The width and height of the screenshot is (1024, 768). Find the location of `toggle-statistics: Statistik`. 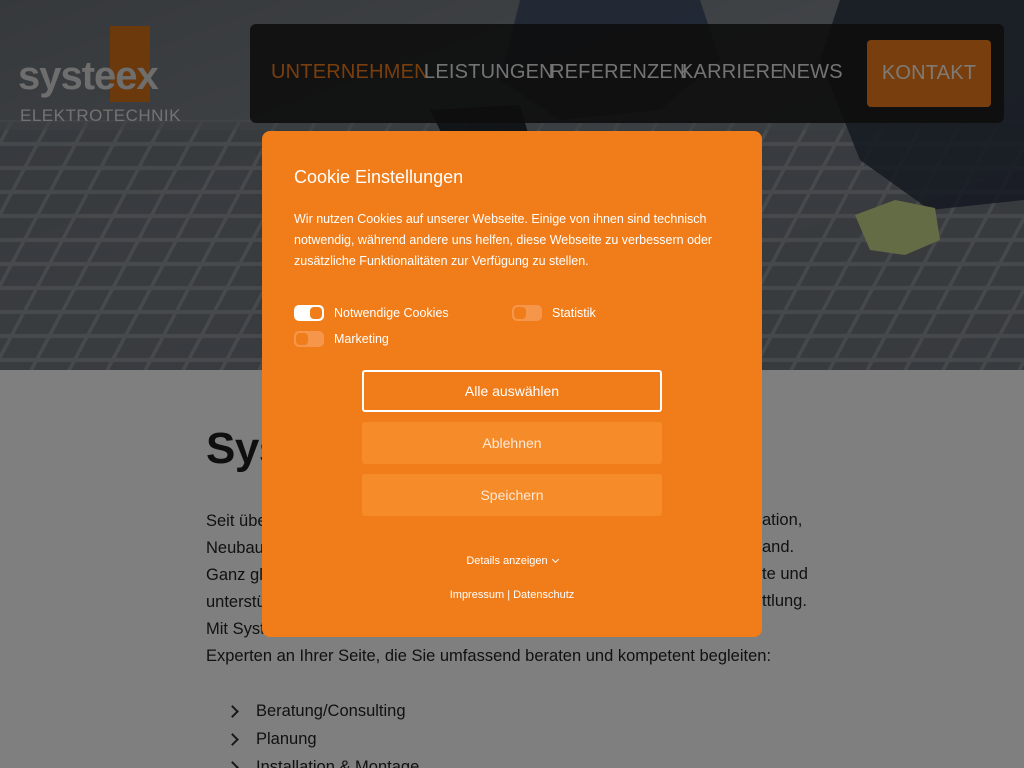

toggle-statistics: Statistik is located at coordinates (554, 313).